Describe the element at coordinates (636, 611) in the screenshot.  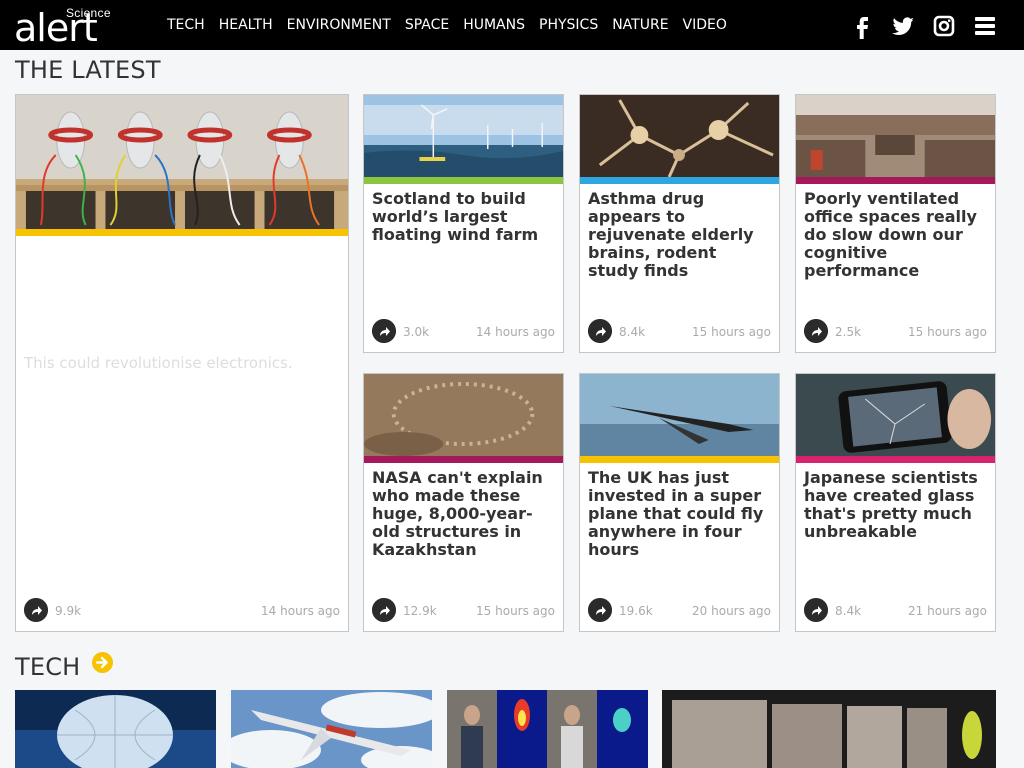
I see `share-count: 19.6k` at that location.